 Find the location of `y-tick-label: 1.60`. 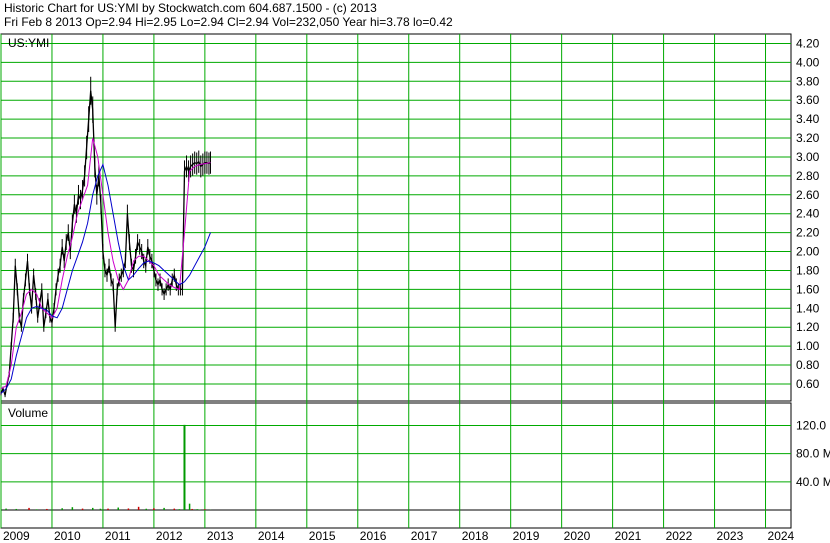

y-tick-label: 1.60 is located at coordinates (808, 289).